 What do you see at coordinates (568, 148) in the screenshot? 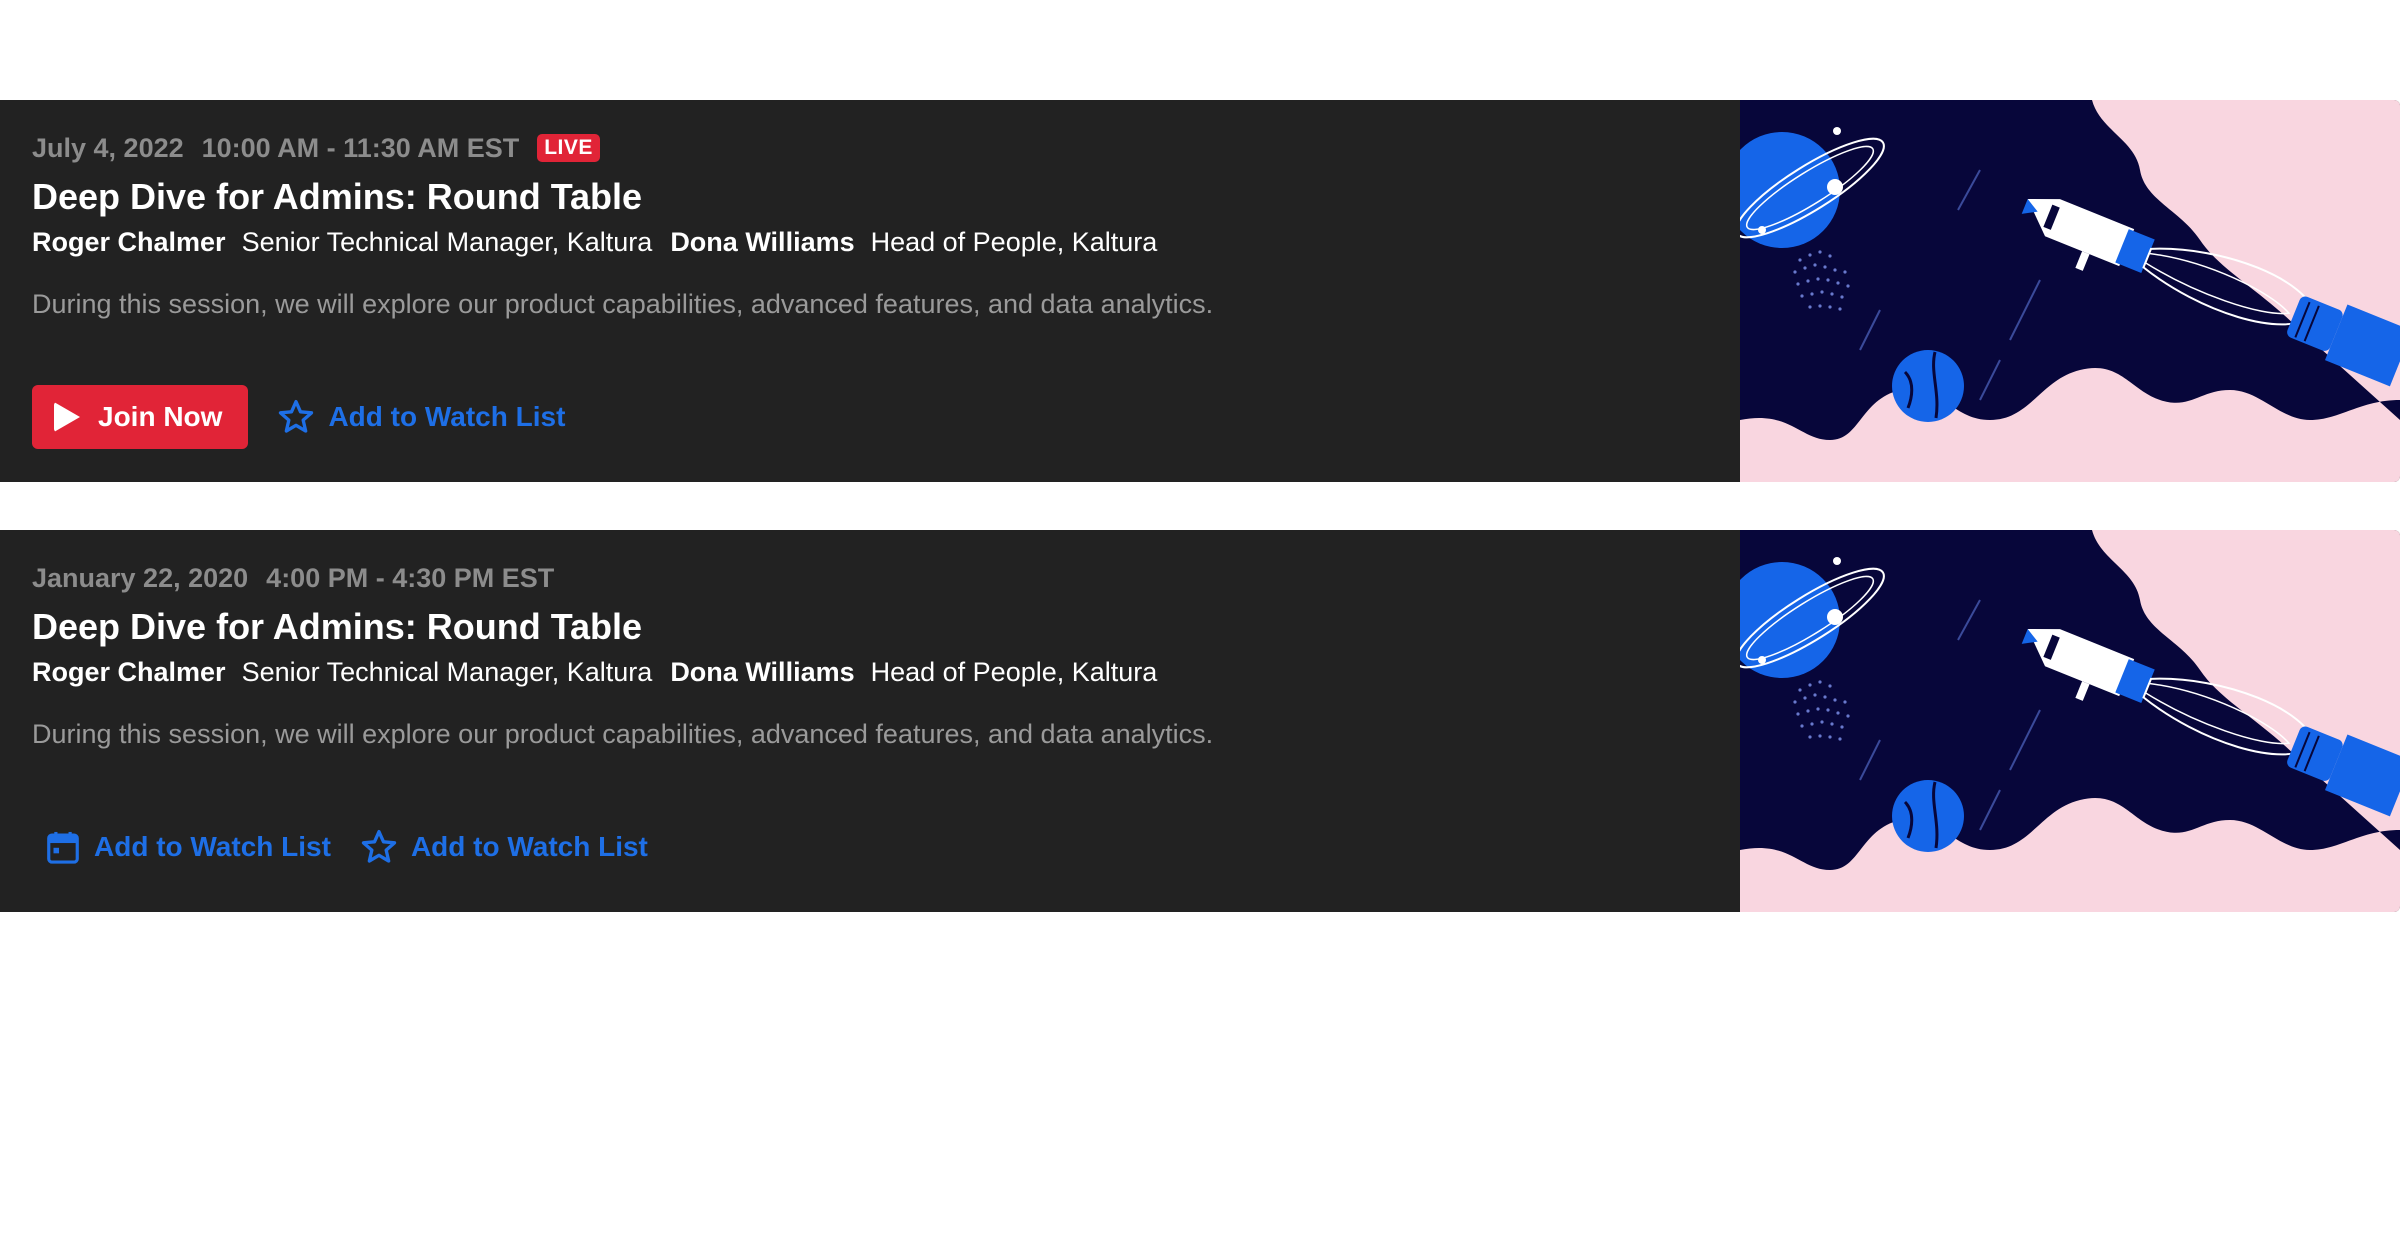
I see `live-badge: LIVE` at bounding box center [568, 148].